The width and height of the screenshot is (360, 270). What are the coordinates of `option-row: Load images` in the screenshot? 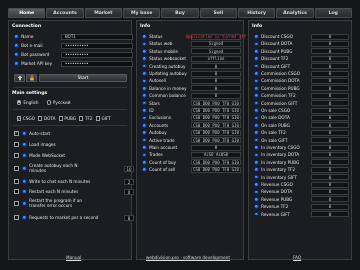 It's located at (39, 144).